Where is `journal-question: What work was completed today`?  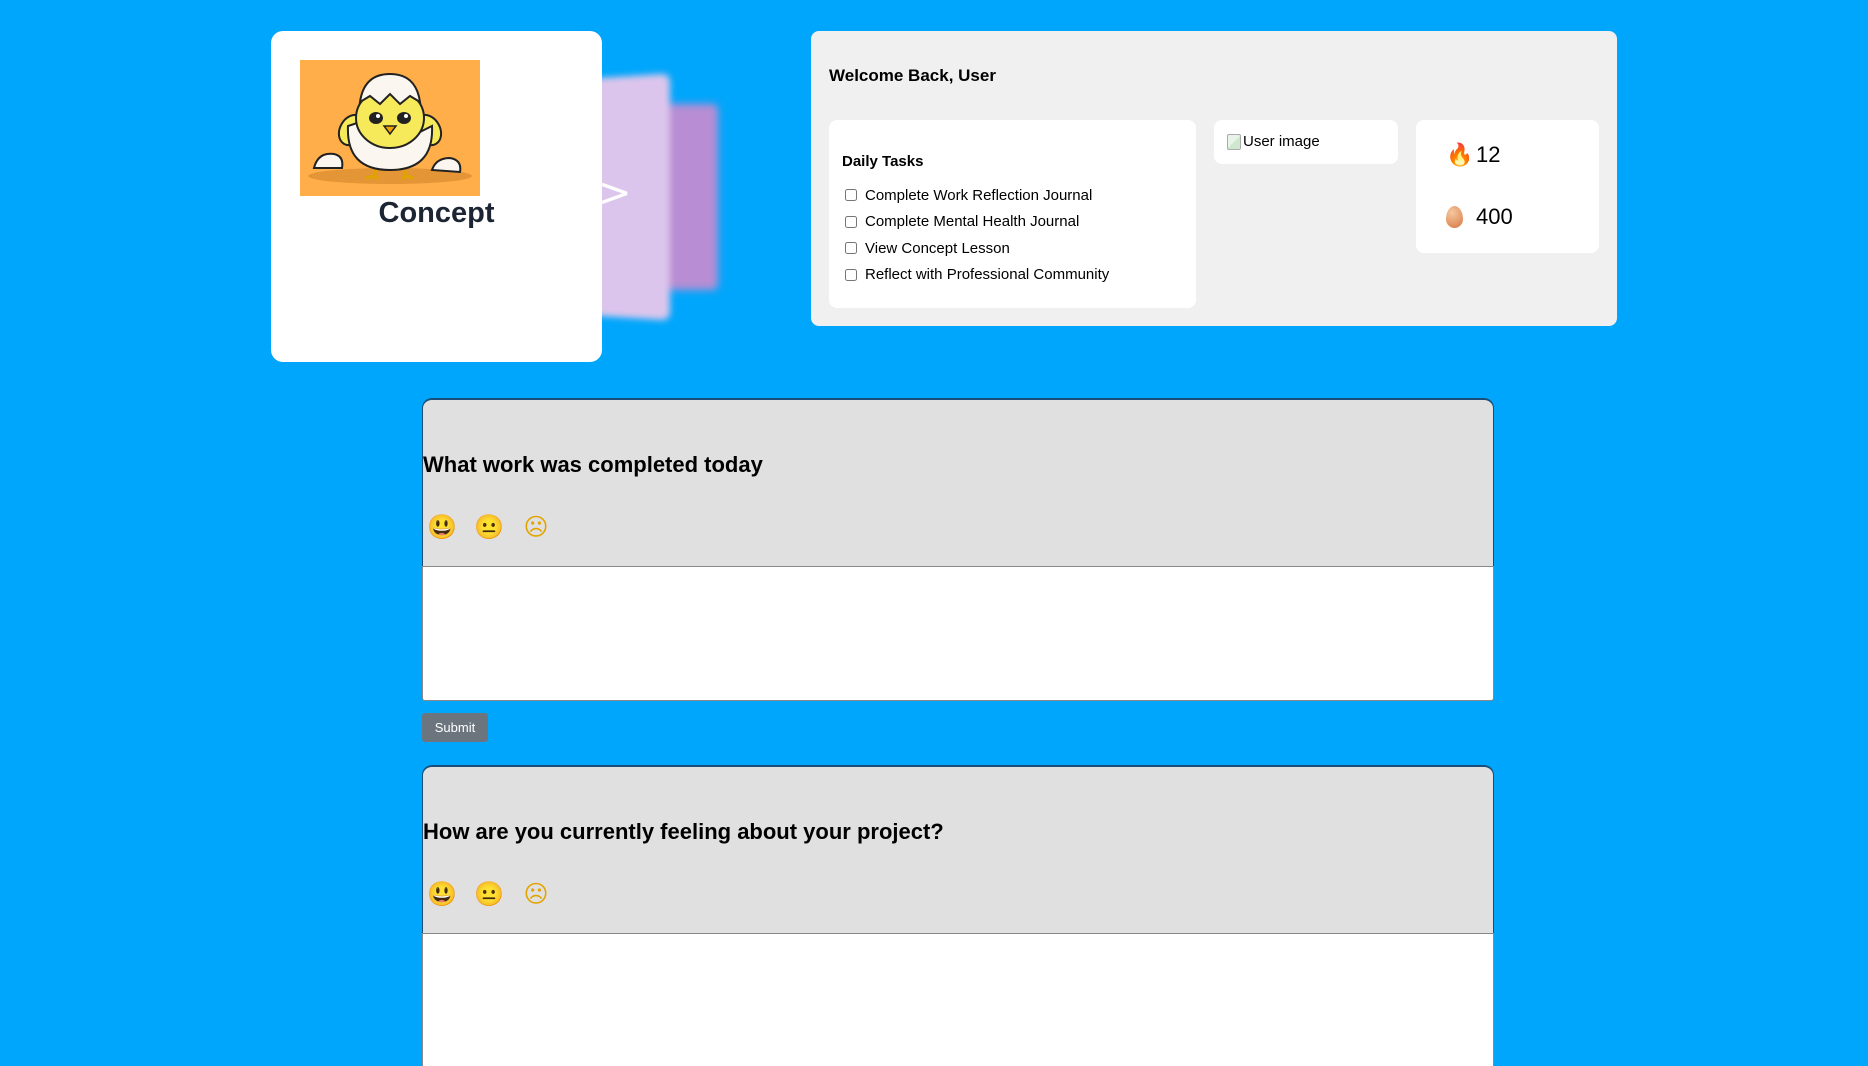
journal-question: What work was completed today is located at coordinates (593, 464).